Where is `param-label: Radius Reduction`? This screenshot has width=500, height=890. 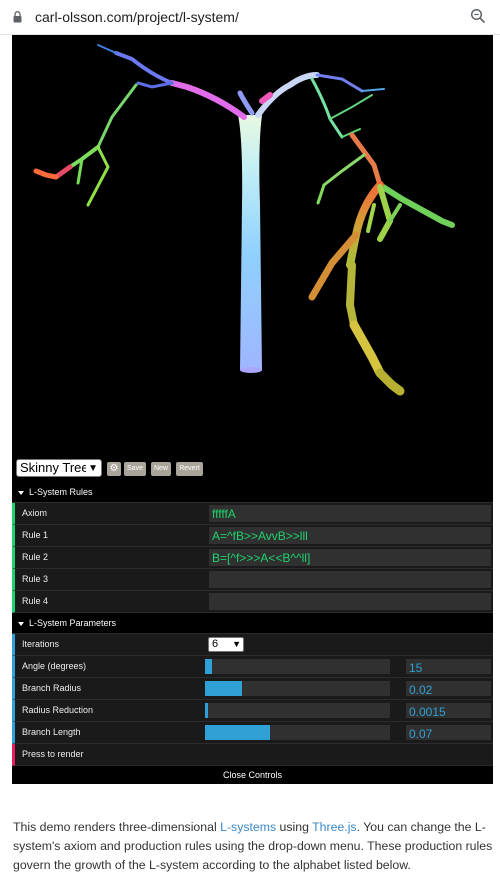 param-label: Radius Reduction is located at coordinates (58, 710).